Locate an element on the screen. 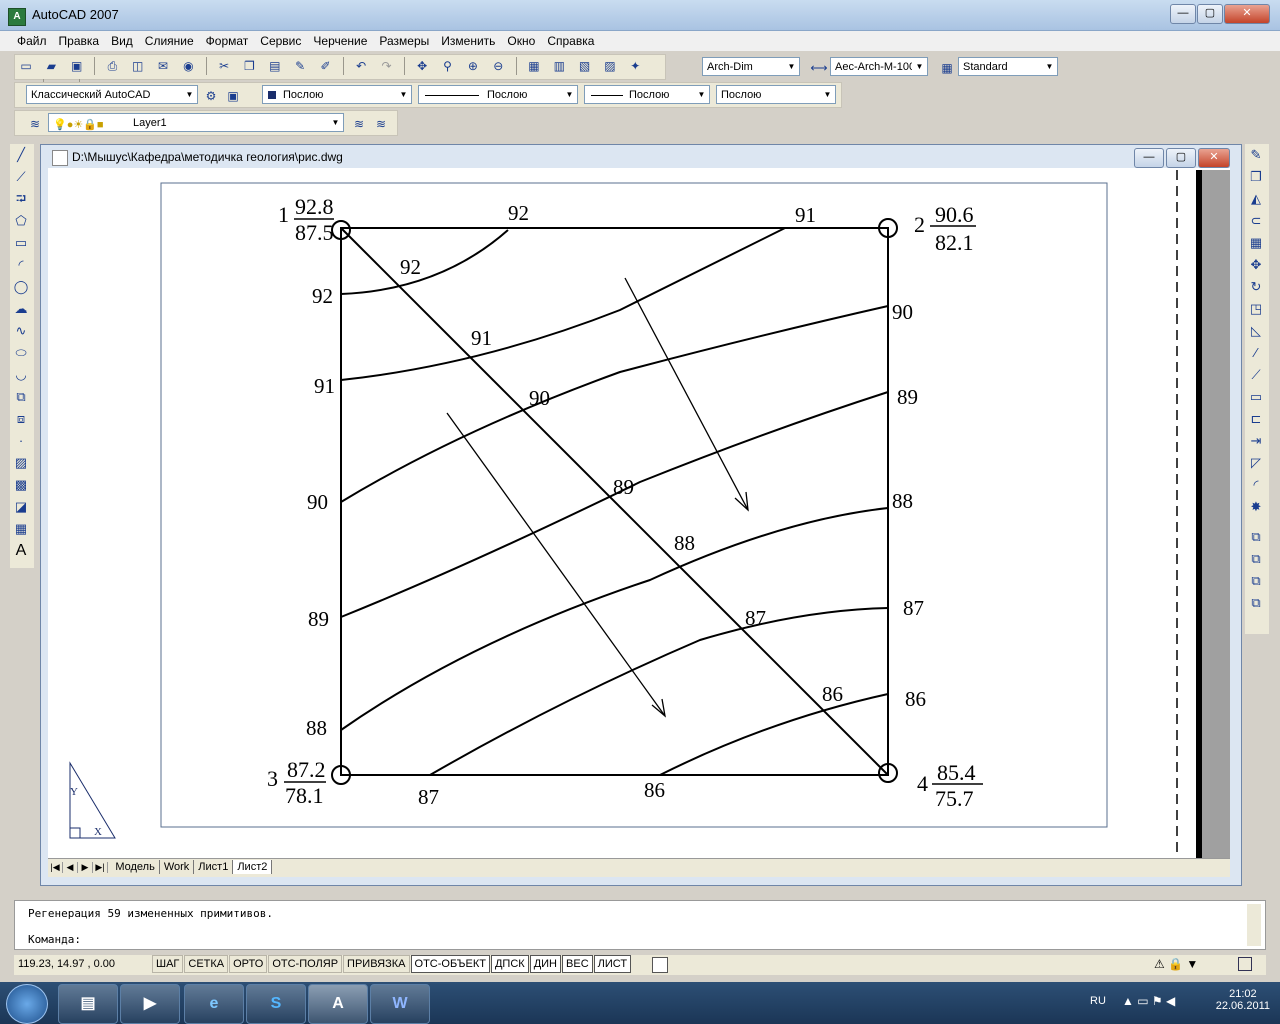 The image size is (1280, 1024). media-player-task-icon: ▶ is located at coordinates (150, 1004).